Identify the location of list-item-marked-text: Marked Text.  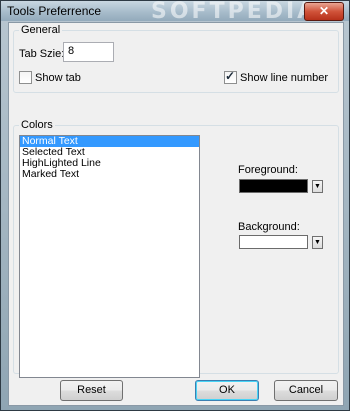
(109, 174).